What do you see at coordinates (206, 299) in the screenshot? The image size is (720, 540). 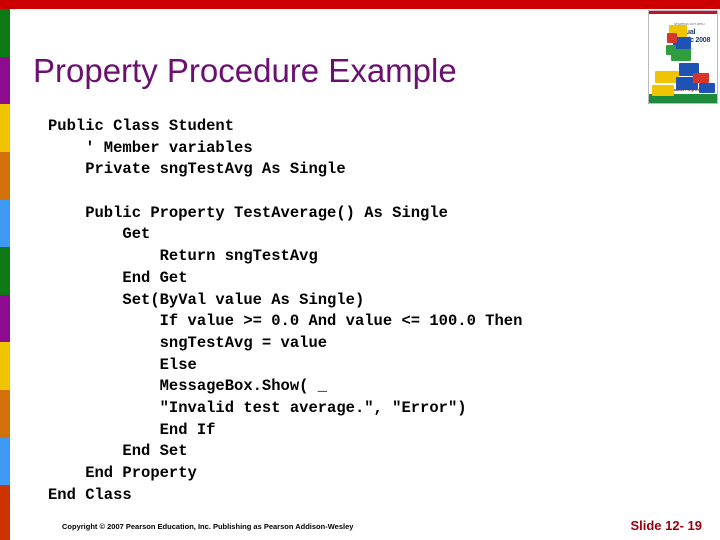 I see `code-line-9: Set(ByVal value As Single)` at bounding box center [206, 299].